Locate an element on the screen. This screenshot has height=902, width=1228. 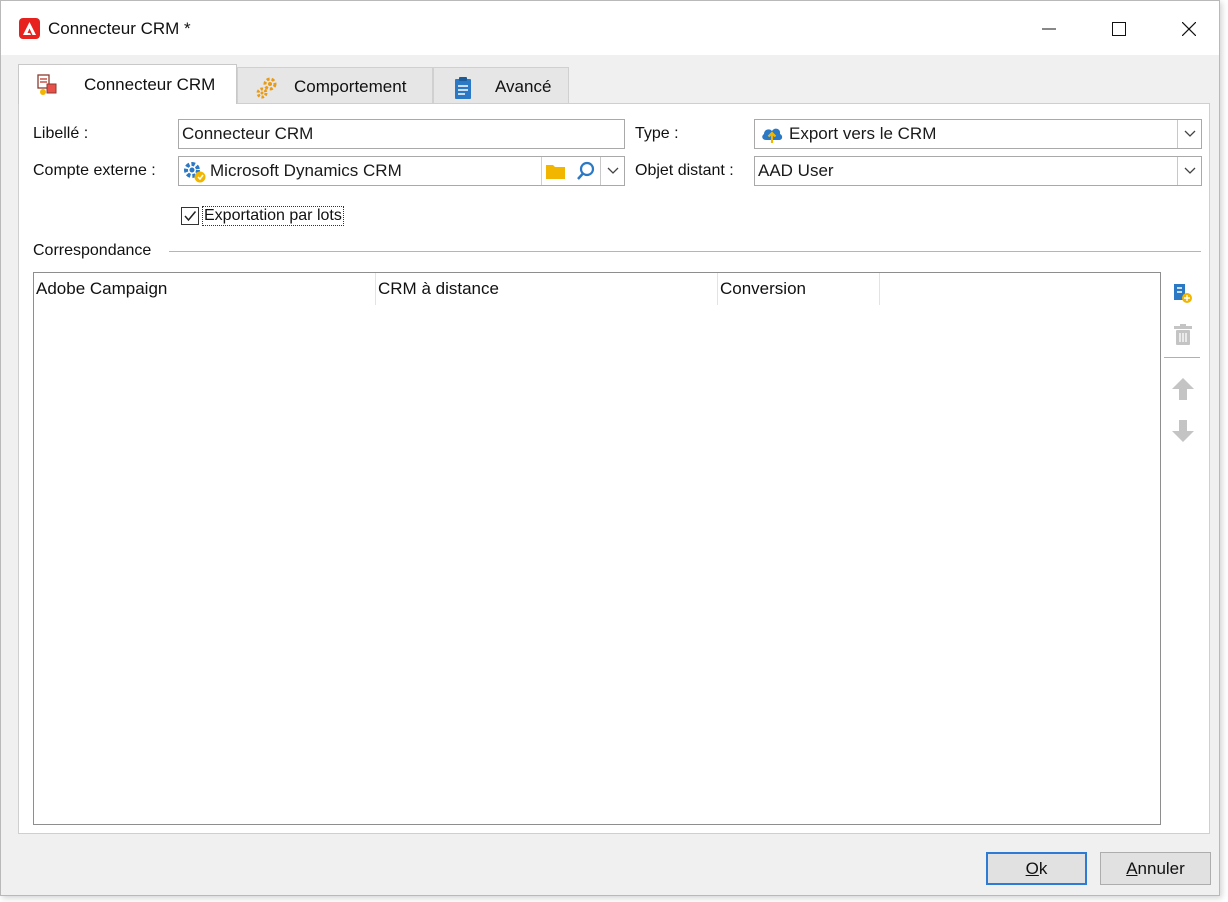
tab-connecteur-crm: Connecteur CRM is located at coordinates (127, 84).